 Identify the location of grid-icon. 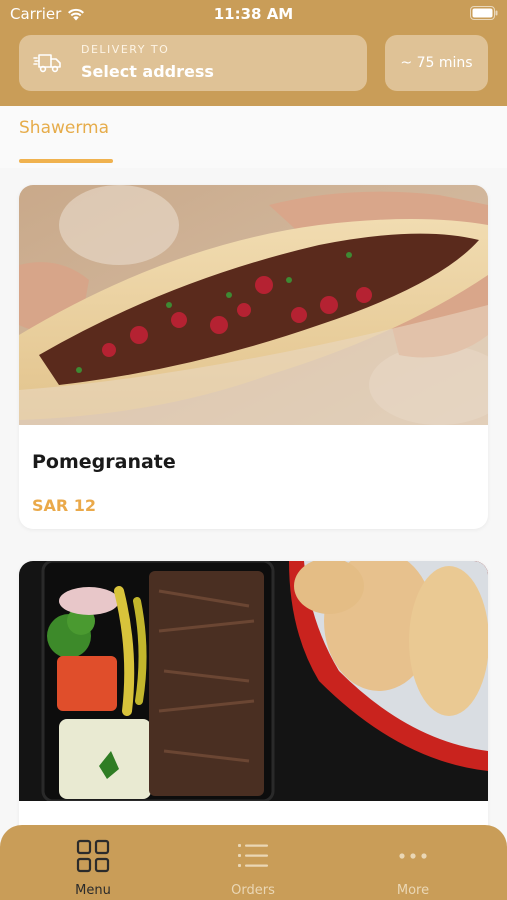
(93, 856).